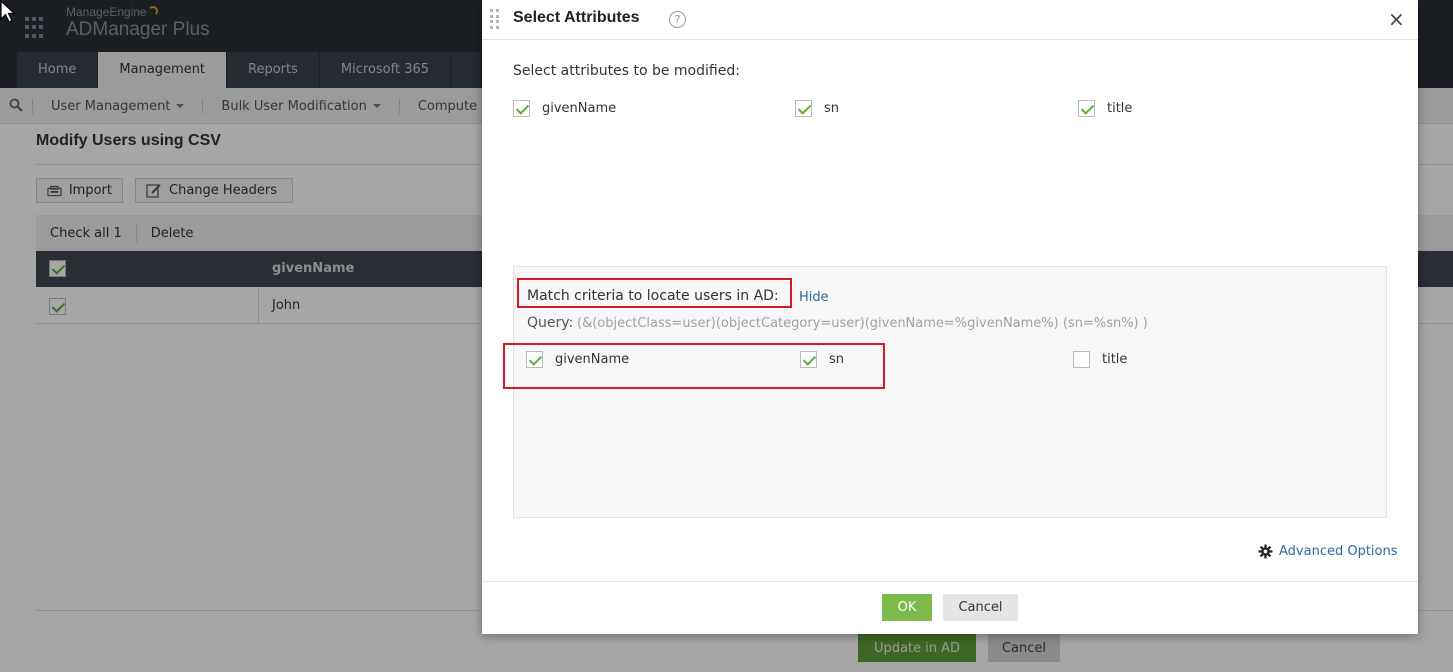 Image resolution: width=1453 pixels, height=672 pixels. I want to click on attribute-label-sn: sn, so click(832, 108).